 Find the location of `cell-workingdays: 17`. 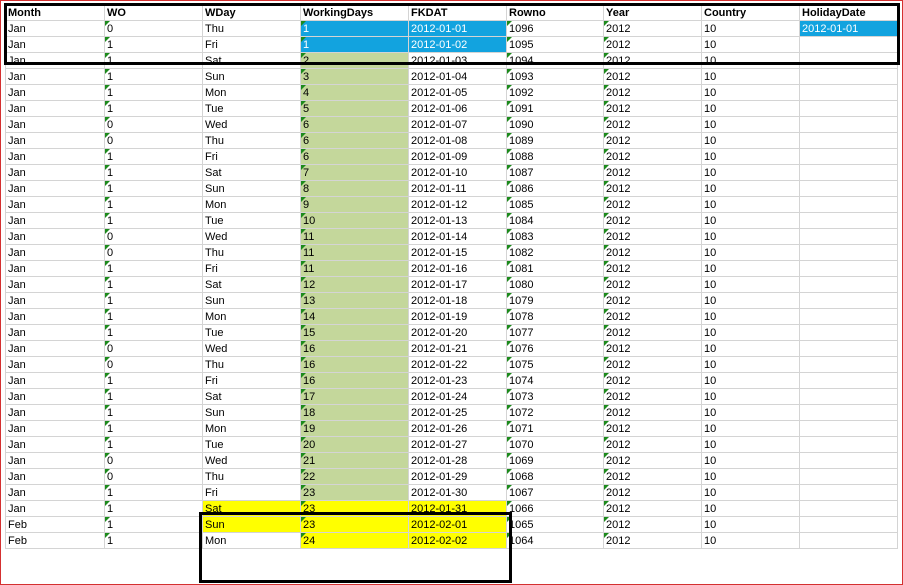

cell-workingdays: 17 is located at coordinates (354, 396).